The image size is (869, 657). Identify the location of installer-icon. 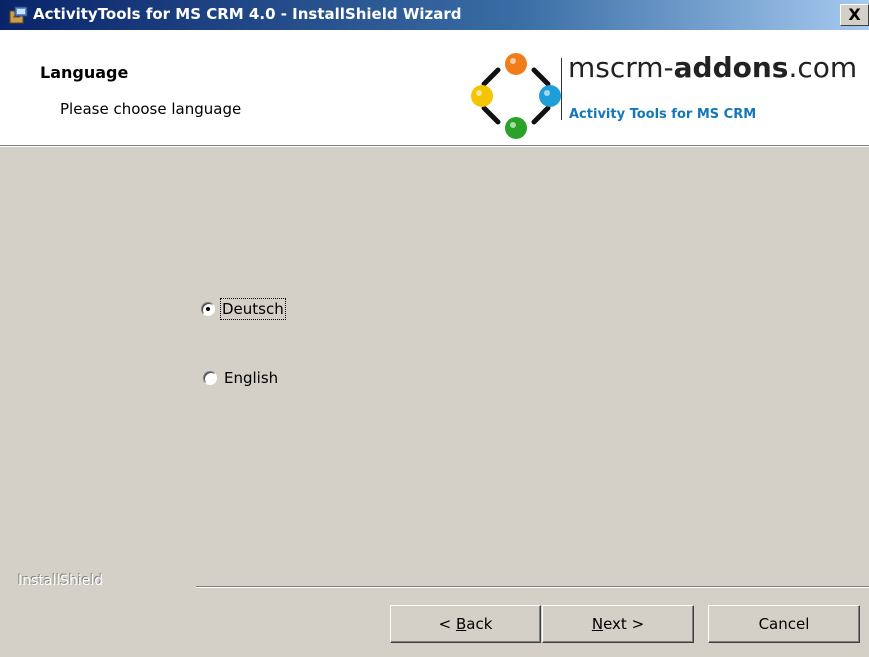
(18, 15).